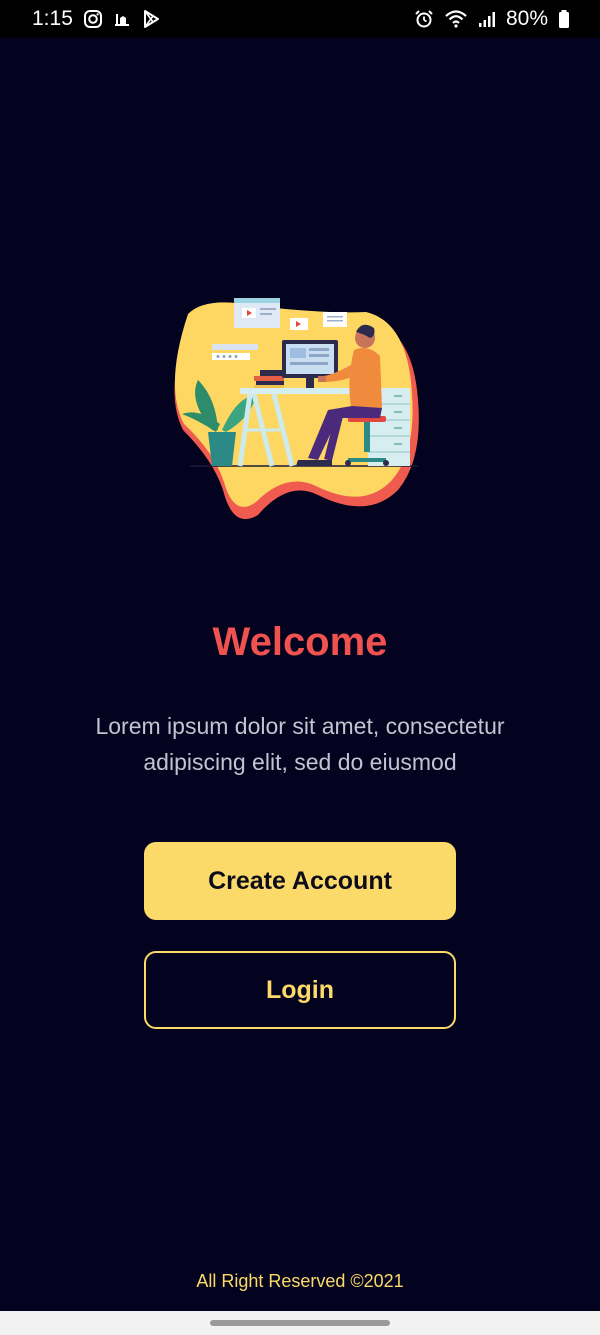 This screenshot has height=1335, width=600. Describe the element at coordinates (300, 1281) in the screenshot. I see `footer-copyright: All Right Reserved ©2021` at that location.